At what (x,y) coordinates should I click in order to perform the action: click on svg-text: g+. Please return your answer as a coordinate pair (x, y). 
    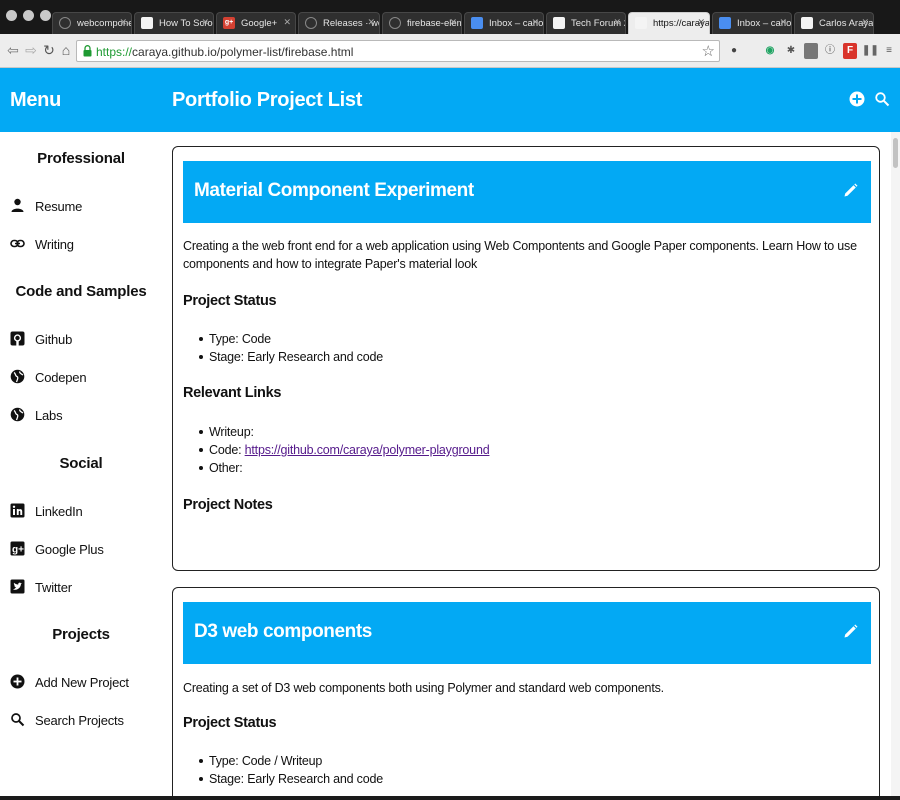
    Looking at the image, I should click on (18, 550).